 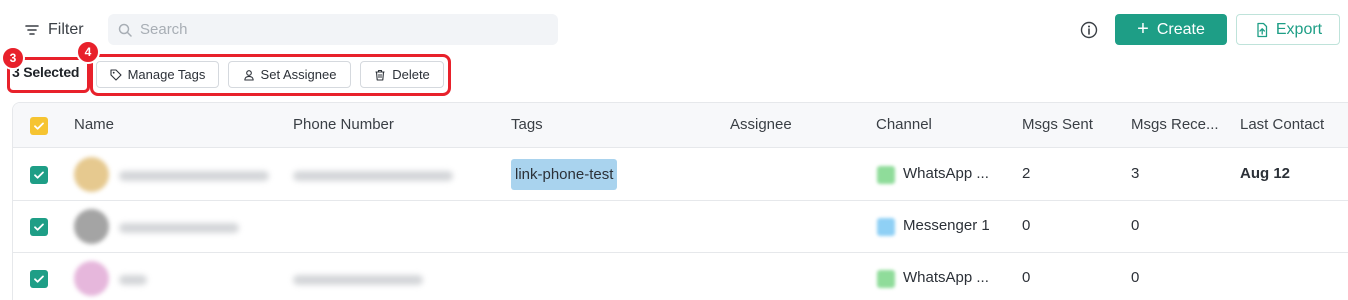 I want to click on column-header-tags: Tags, so click(x=527, y=124).